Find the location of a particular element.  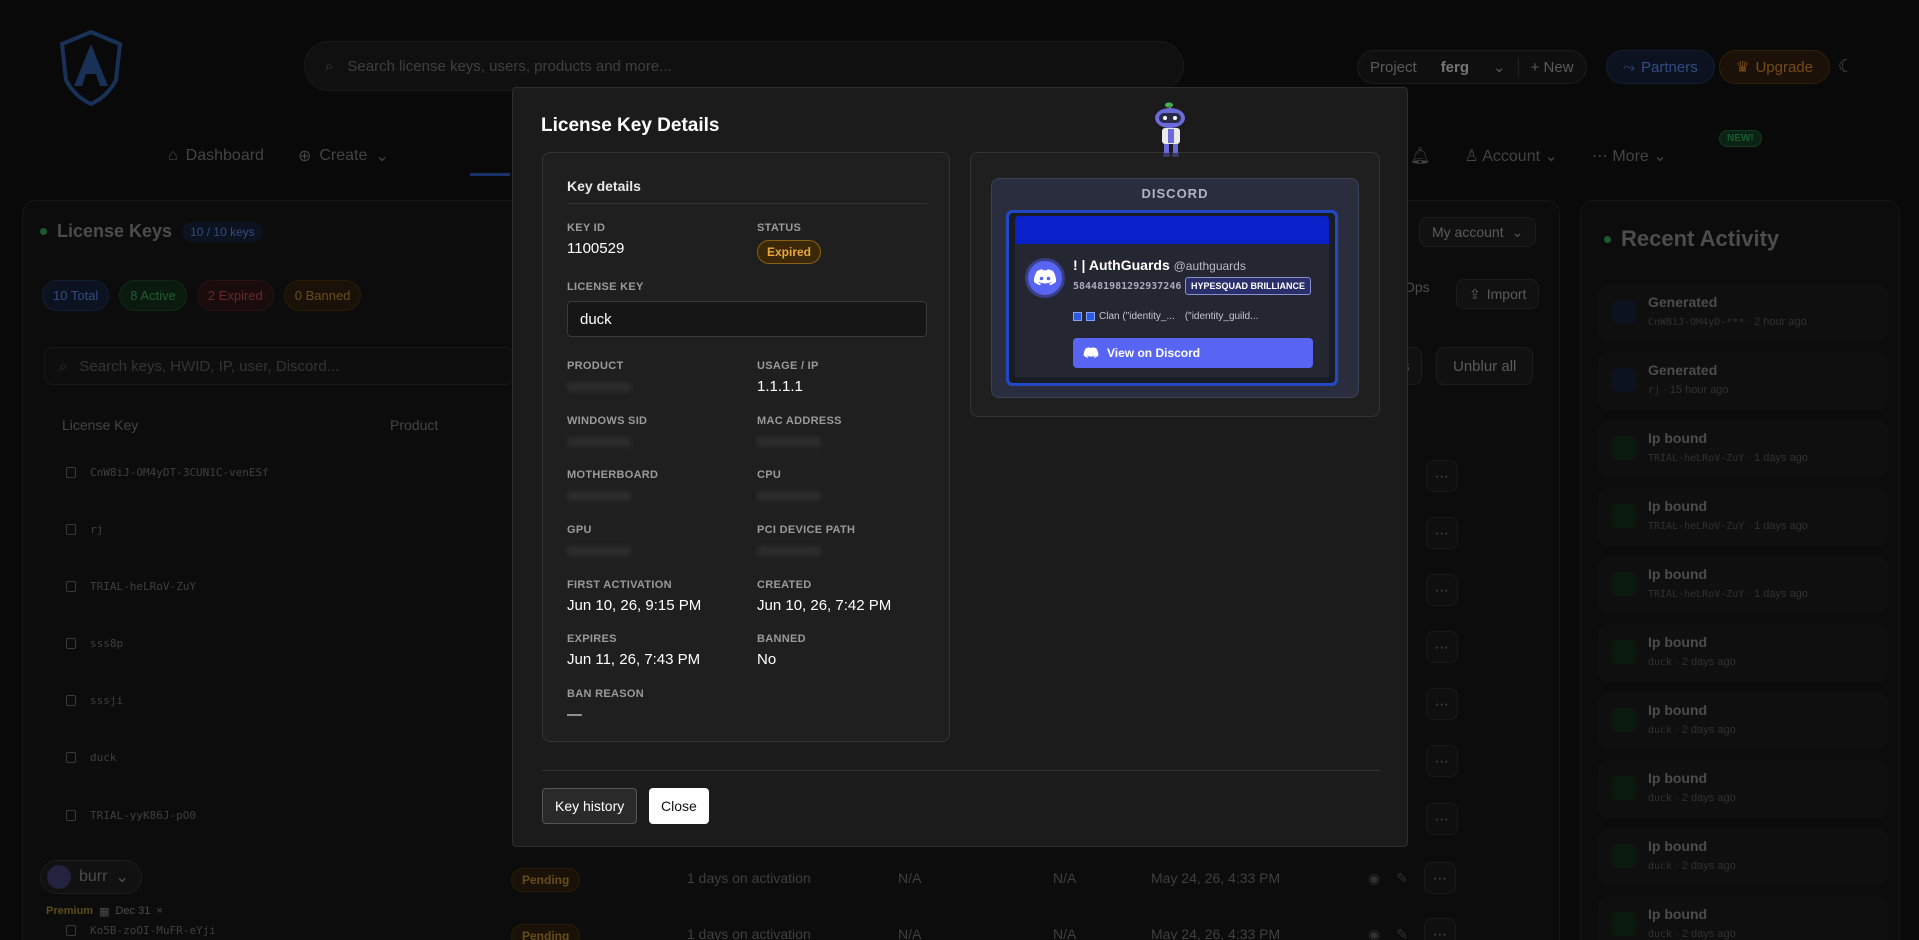

license-key-input: duck is located at coordinates (747, 319).